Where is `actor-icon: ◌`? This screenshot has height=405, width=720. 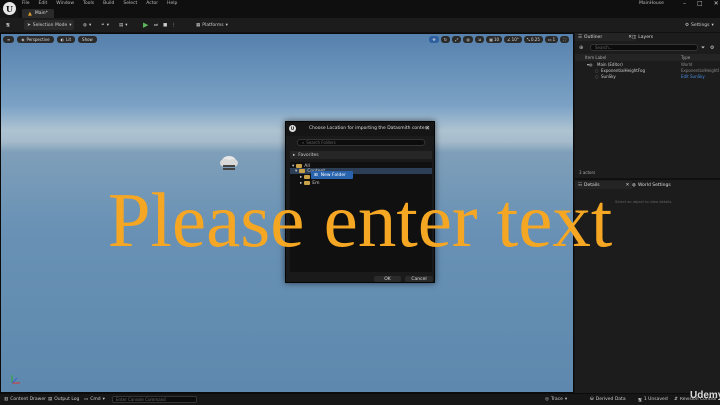
actor-icon: ◌ is located at coordinates (597, 76).